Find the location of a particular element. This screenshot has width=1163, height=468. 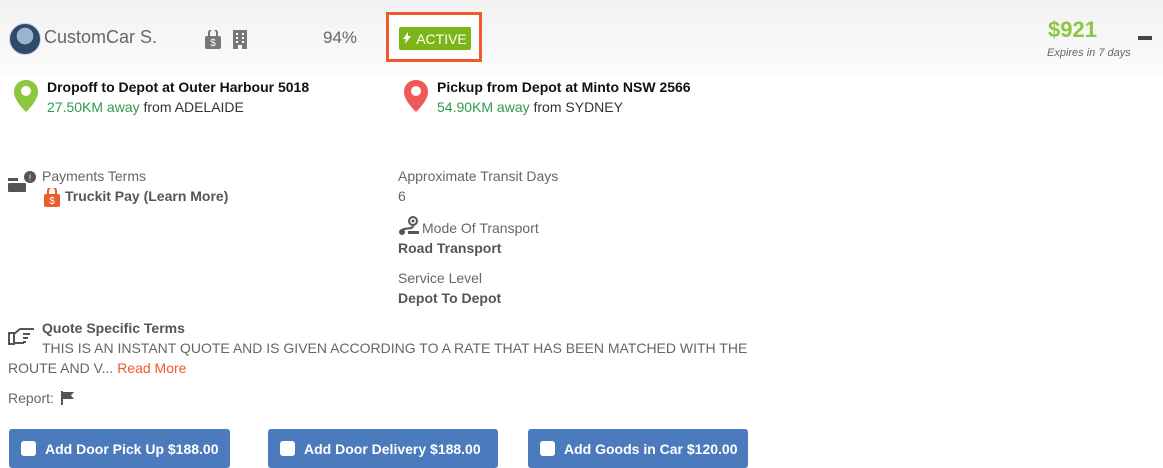

add-door-delivery-button: Add Door Delivery $188.00 is located at coordinates (383, 448).